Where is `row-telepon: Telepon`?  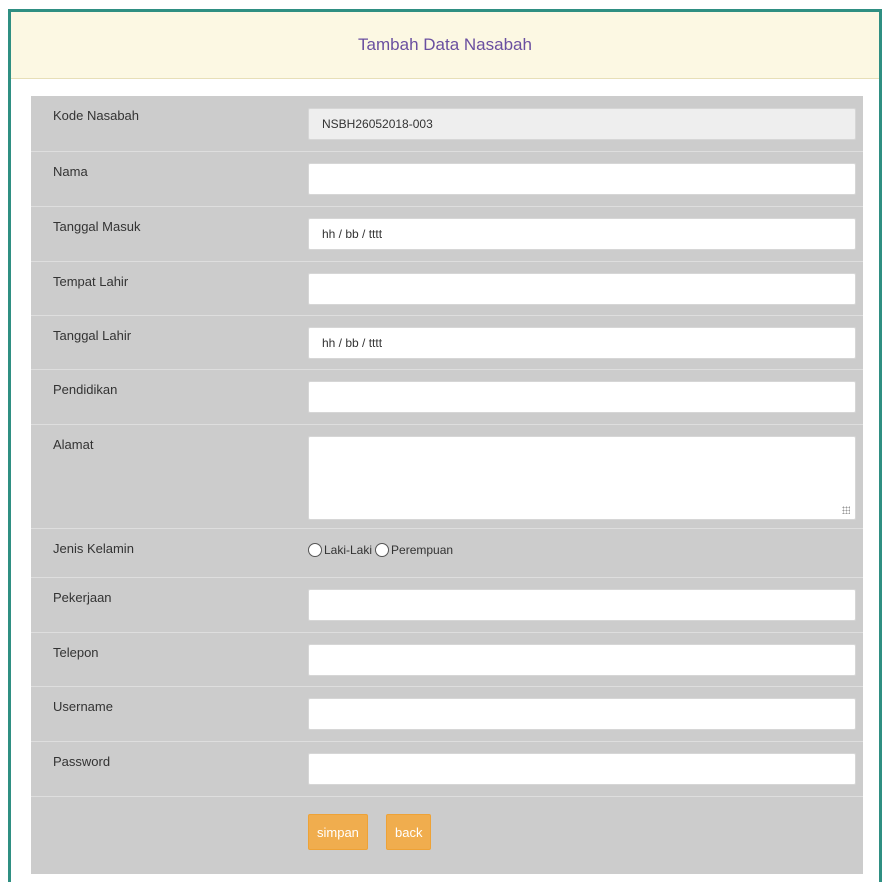 row-telepon: Telepon is located at coordinates (447, 660).